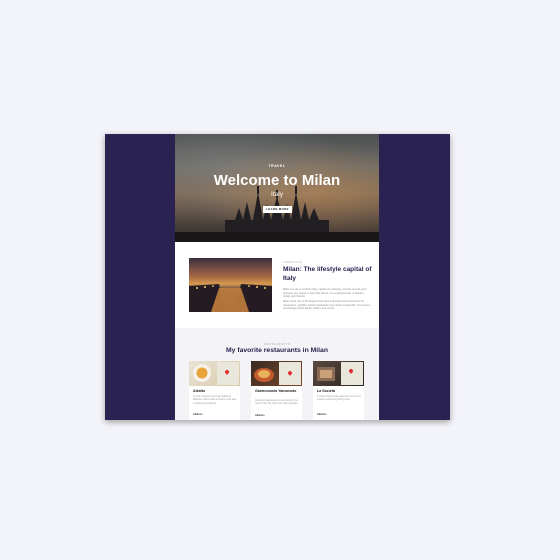 The width and height of the screenshot is (560, 560). Describe the element at coordinates (293, 262) in the screenshot. I see `article-kicker: LIFESTYLE` at that location.